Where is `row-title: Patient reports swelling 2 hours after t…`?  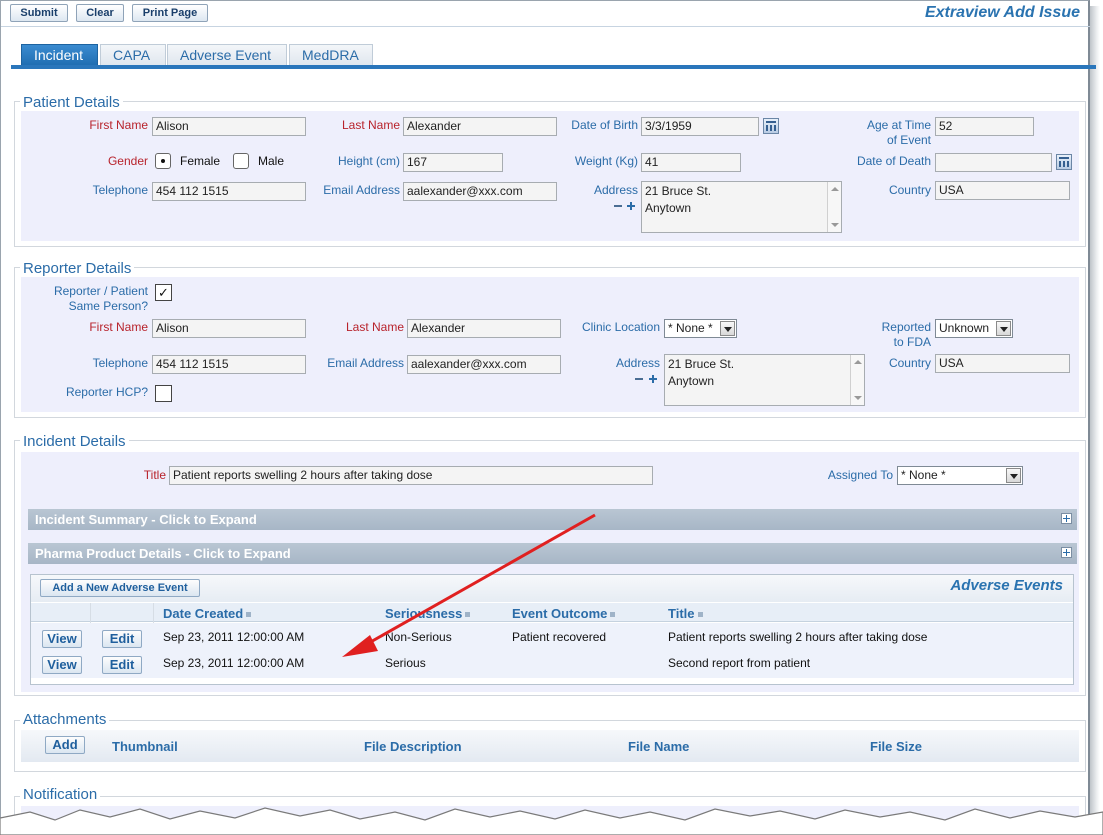
row-title: Patient reports swelling 2 hours after t… is located at coordinates (798, 637).